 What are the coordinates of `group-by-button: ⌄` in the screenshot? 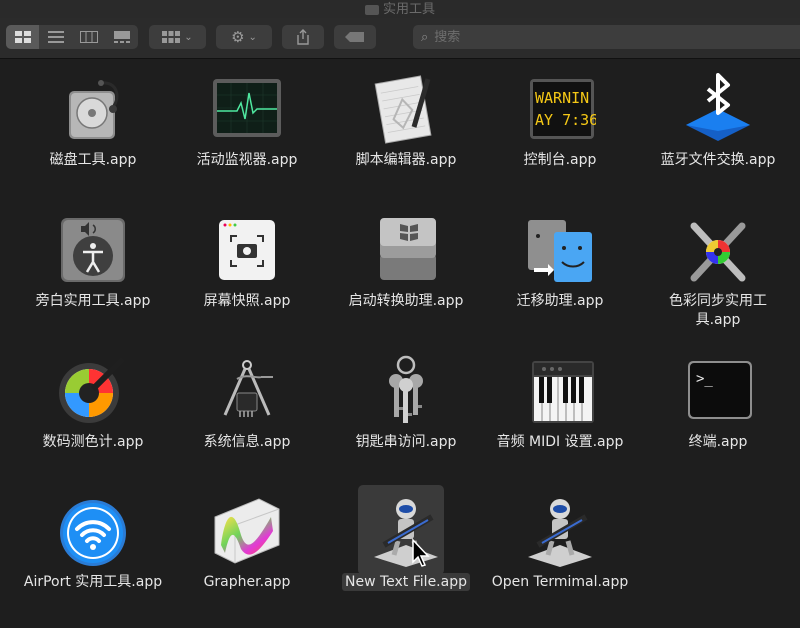 It's located at (177, 37).